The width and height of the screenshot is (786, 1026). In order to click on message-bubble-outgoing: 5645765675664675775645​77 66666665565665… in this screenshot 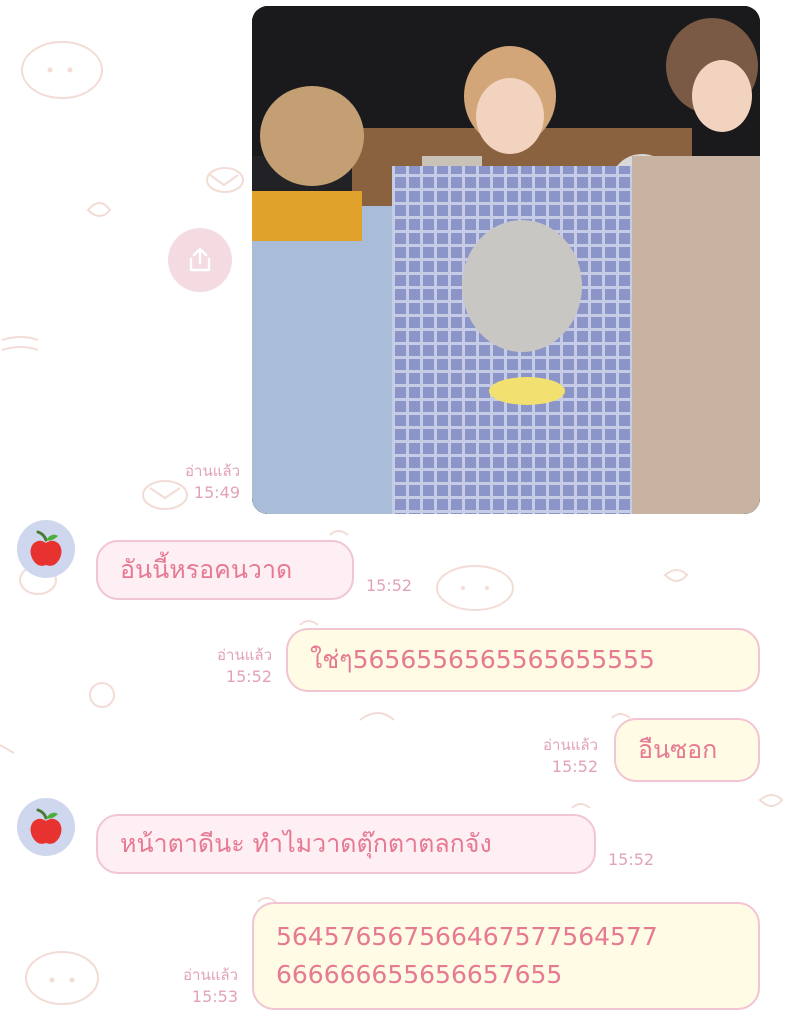, I will do `click(506, 956)`.